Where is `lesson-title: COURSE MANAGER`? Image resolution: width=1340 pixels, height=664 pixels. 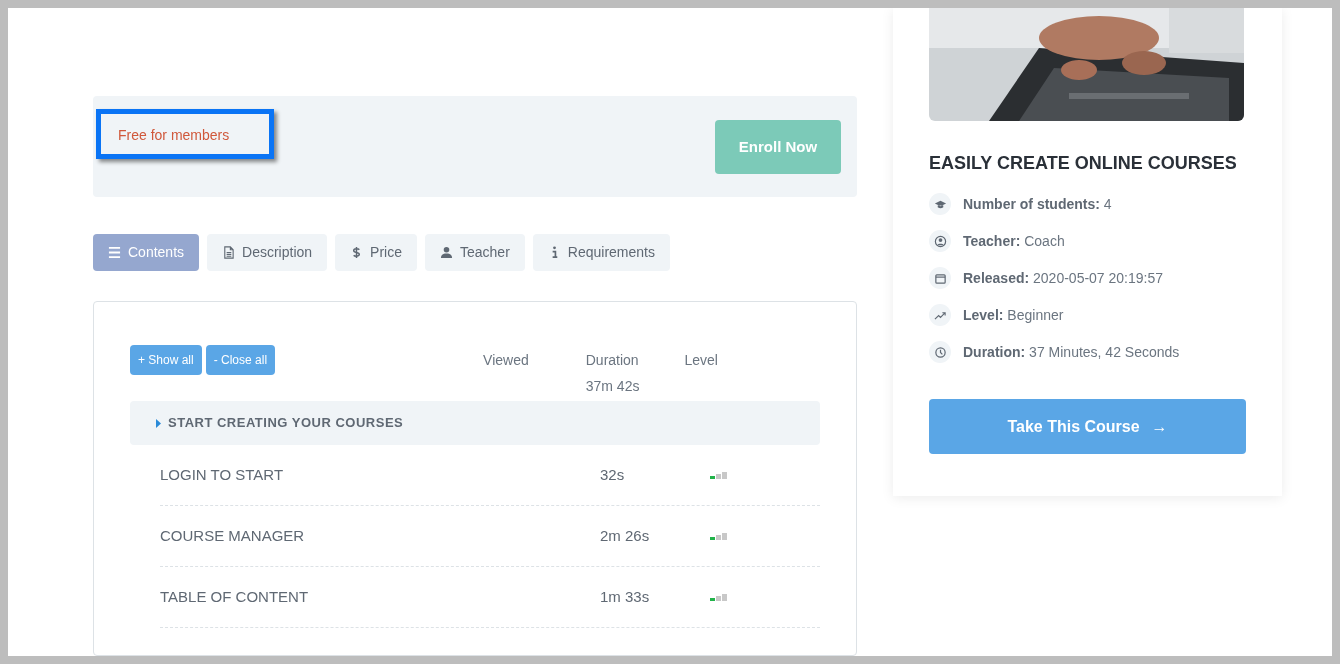 lesson-title: COURSE MANAGER is located at coordinates (380, 536).